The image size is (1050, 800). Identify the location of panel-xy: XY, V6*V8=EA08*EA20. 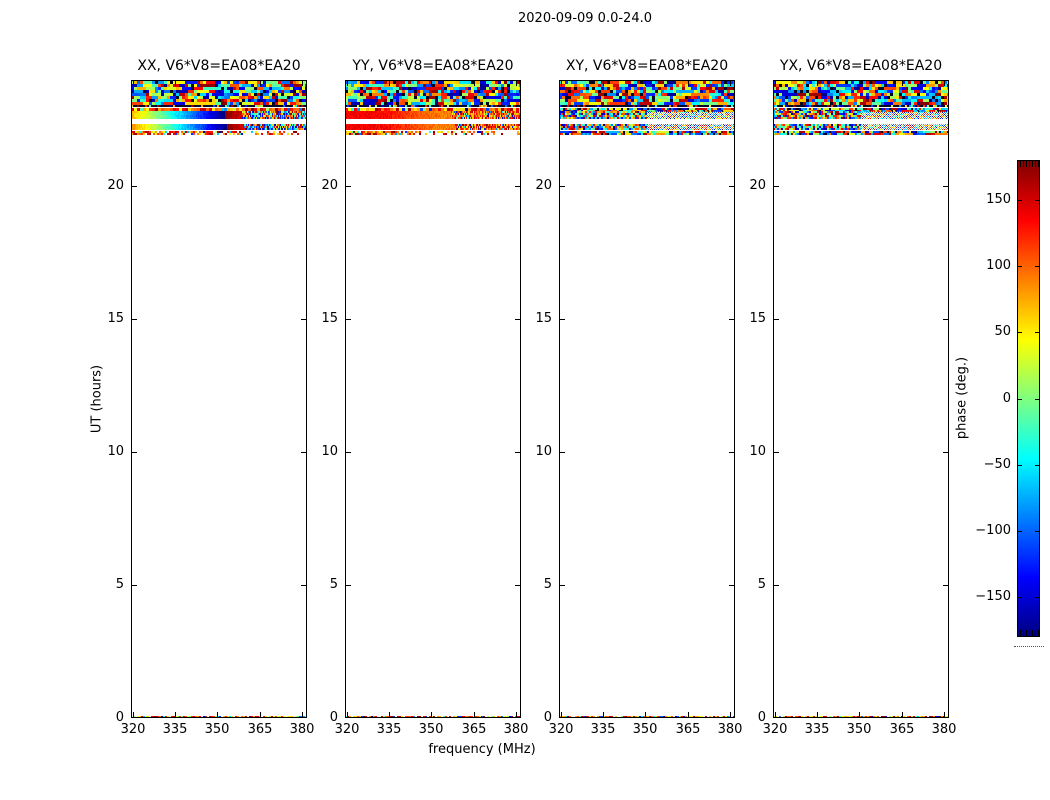
(647, 388).